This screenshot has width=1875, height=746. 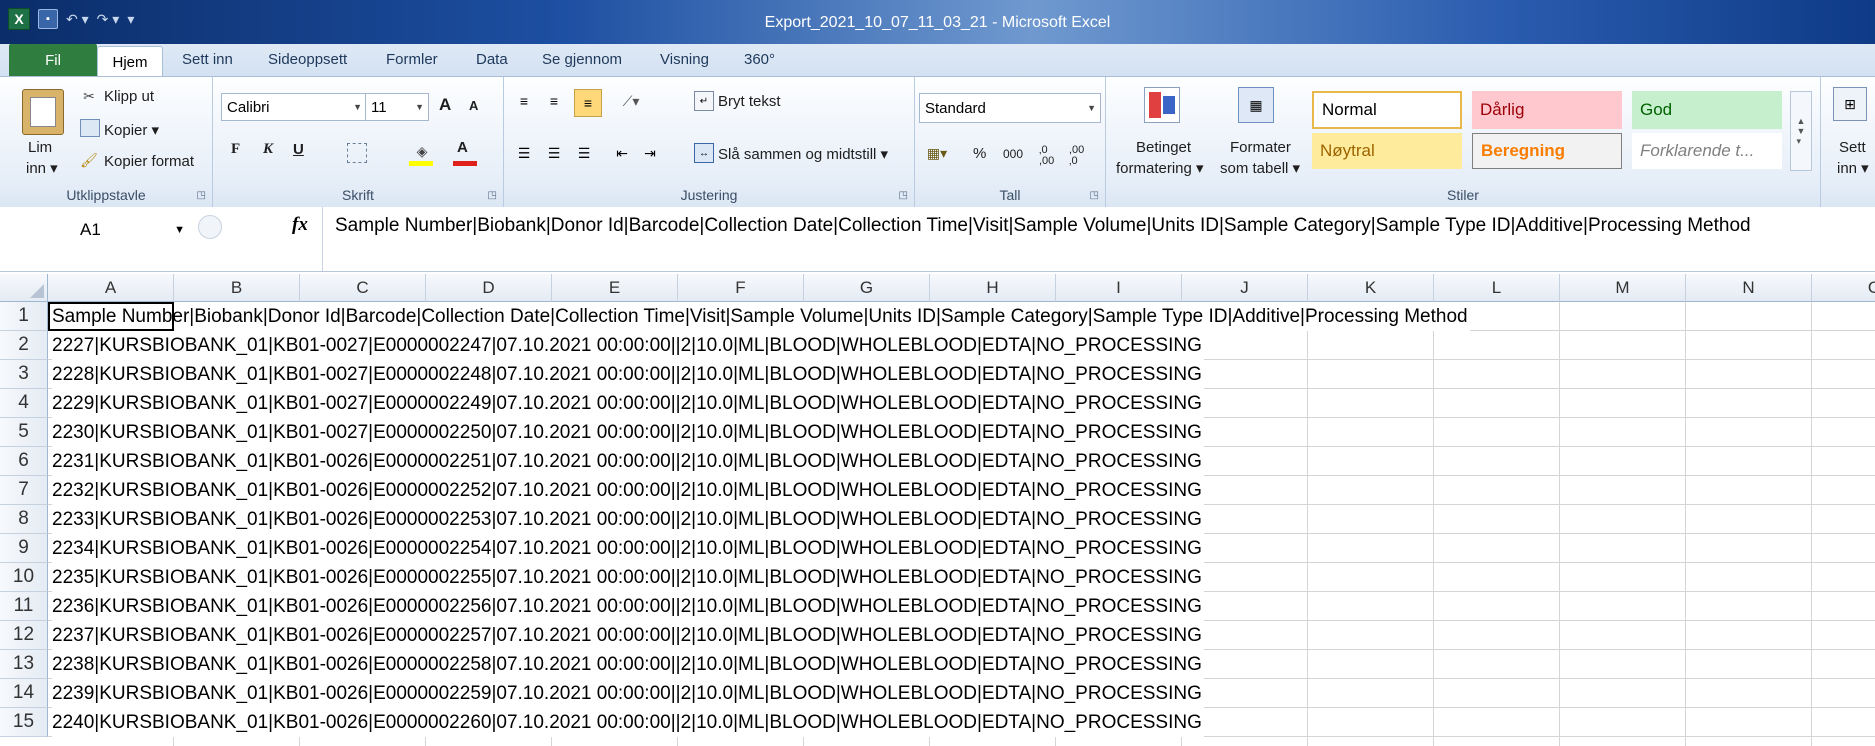 I want to click on format-as-table-label-2: som tabell ▾, so click(x=1260, y=168).